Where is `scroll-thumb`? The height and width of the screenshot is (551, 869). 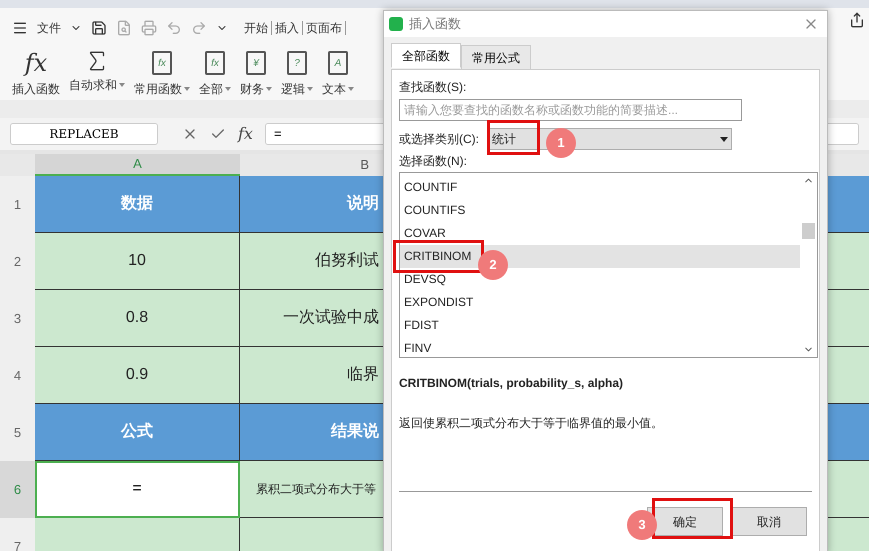
scroll-thumb is located at coordinates (808, 231).